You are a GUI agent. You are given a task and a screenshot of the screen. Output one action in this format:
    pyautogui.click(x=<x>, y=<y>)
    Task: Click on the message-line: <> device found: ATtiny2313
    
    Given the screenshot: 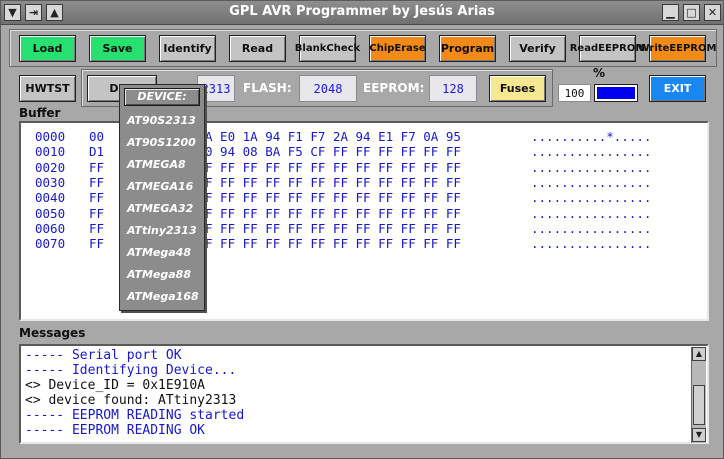 What is the action you would take?
    pyautogui.click(x=131, y=400)
    